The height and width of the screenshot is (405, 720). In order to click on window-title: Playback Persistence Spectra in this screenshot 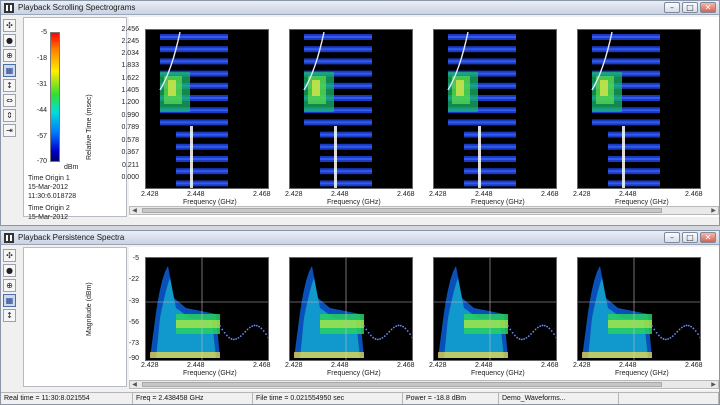, I will do `click(71, 237)`.